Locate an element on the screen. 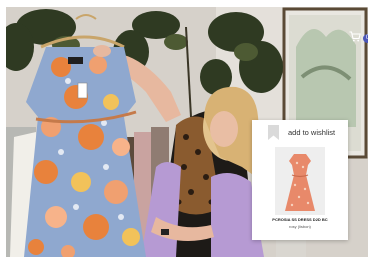 The height and width of the screenshot is (262, 374). product-variant: rosy (lisbon) is located at coordinates (300, 226).